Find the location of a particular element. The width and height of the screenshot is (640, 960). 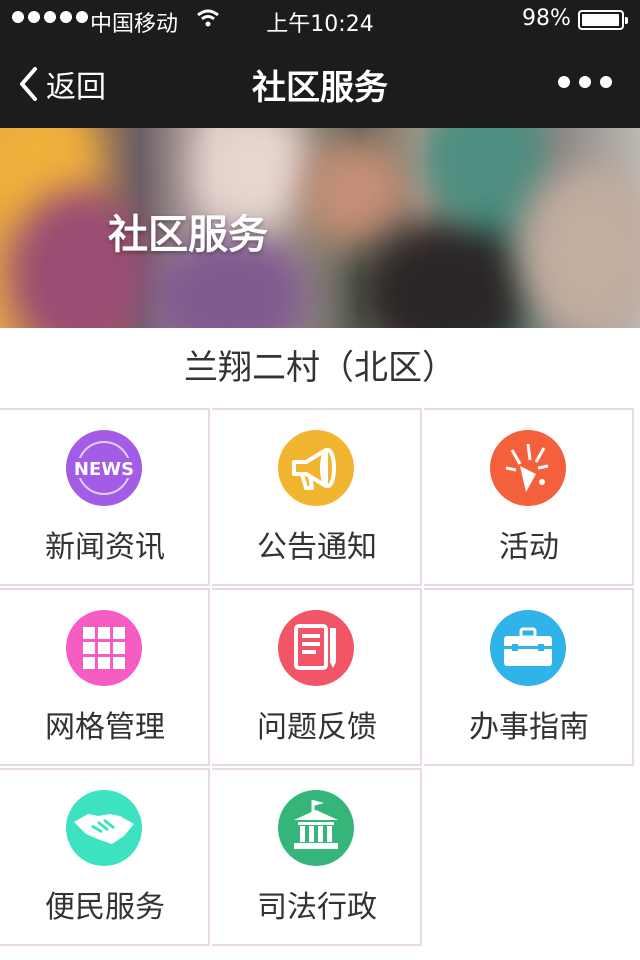

tile-grid-management: 网格管理 is located at coordinates (105, 677).